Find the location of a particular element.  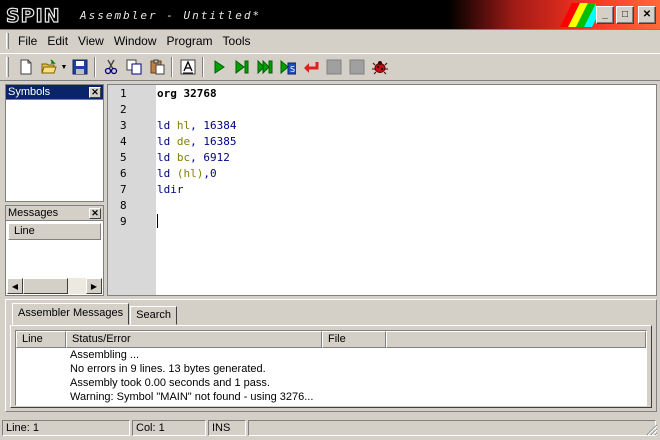

menu-edit: Edit is located at coordinates (57, 41).